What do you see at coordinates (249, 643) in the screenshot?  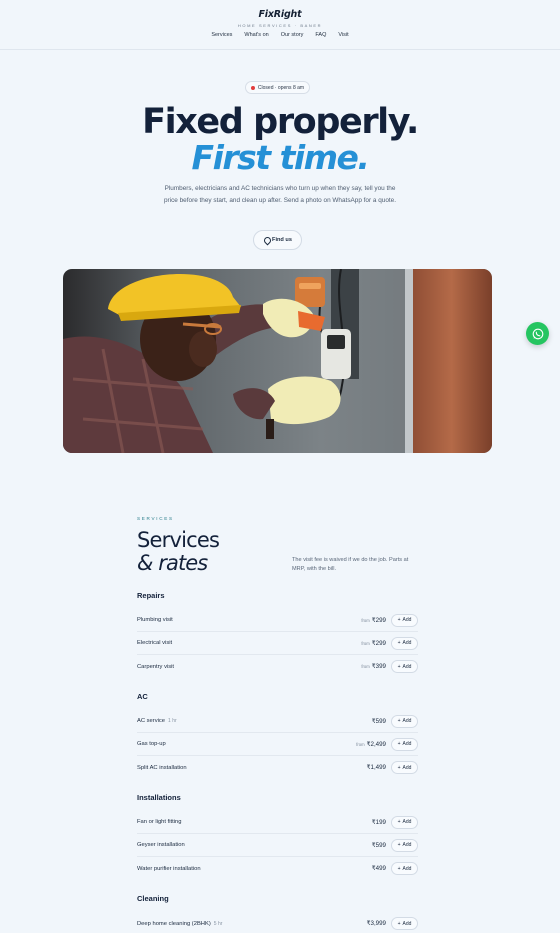 I see `service-name: Electrical visit` at bounding box center [249, 643].